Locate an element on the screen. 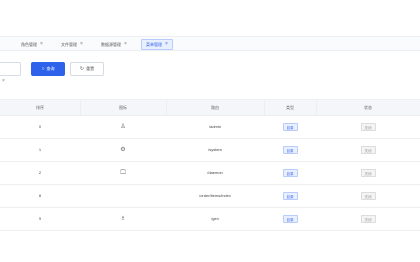 This screenshot has width=420, height=262. reset-button: ↻ 重置 is located at coordinates (87, 69).